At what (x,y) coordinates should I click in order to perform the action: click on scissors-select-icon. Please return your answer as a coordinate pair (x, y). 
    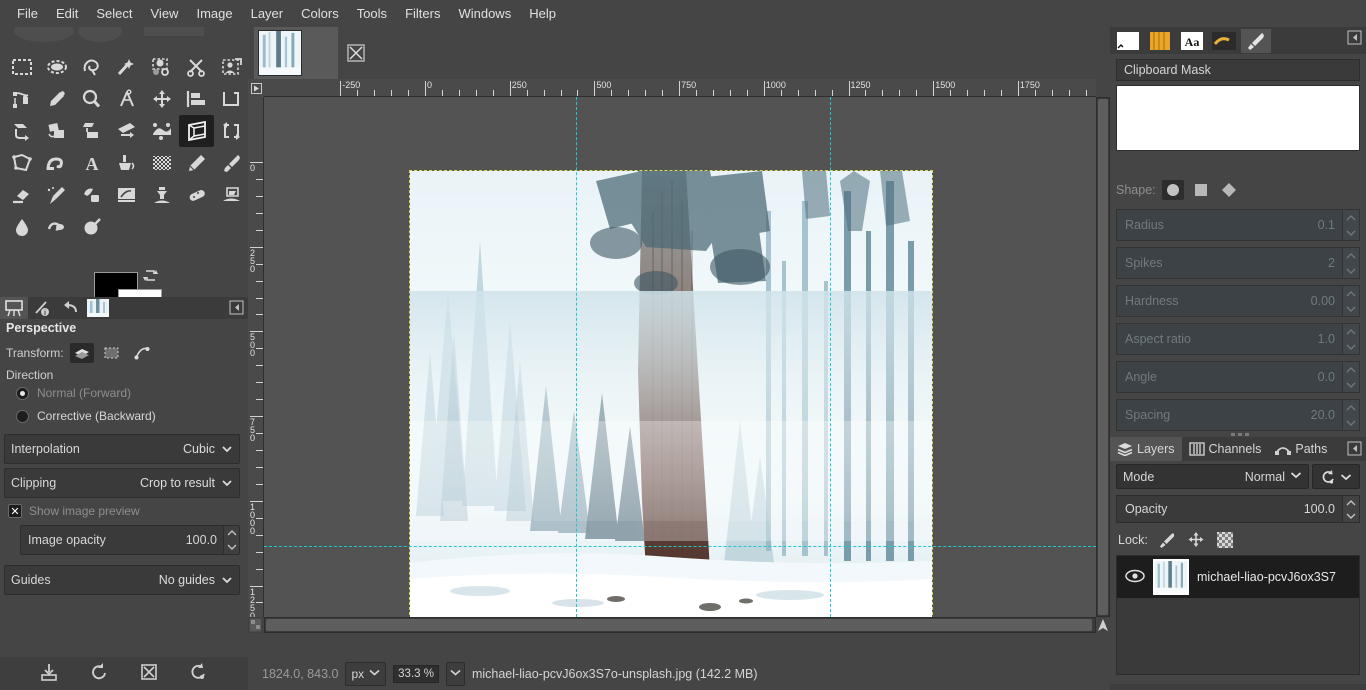
    Looking at the image, I should click on (196, 67).